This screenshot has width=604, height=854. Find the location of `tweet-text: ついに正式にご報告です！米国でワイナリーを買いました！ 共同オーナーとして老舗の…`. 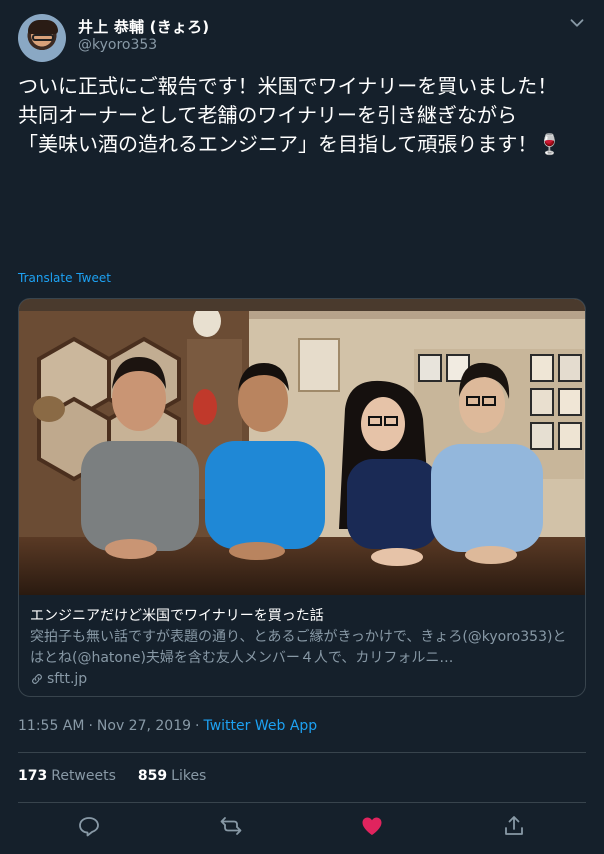

tweet-text: ついに正式にご報告です！米国でワイナリーを買いました！ 共同オーナーとして老舗の… is located at coordinates (290, 115).